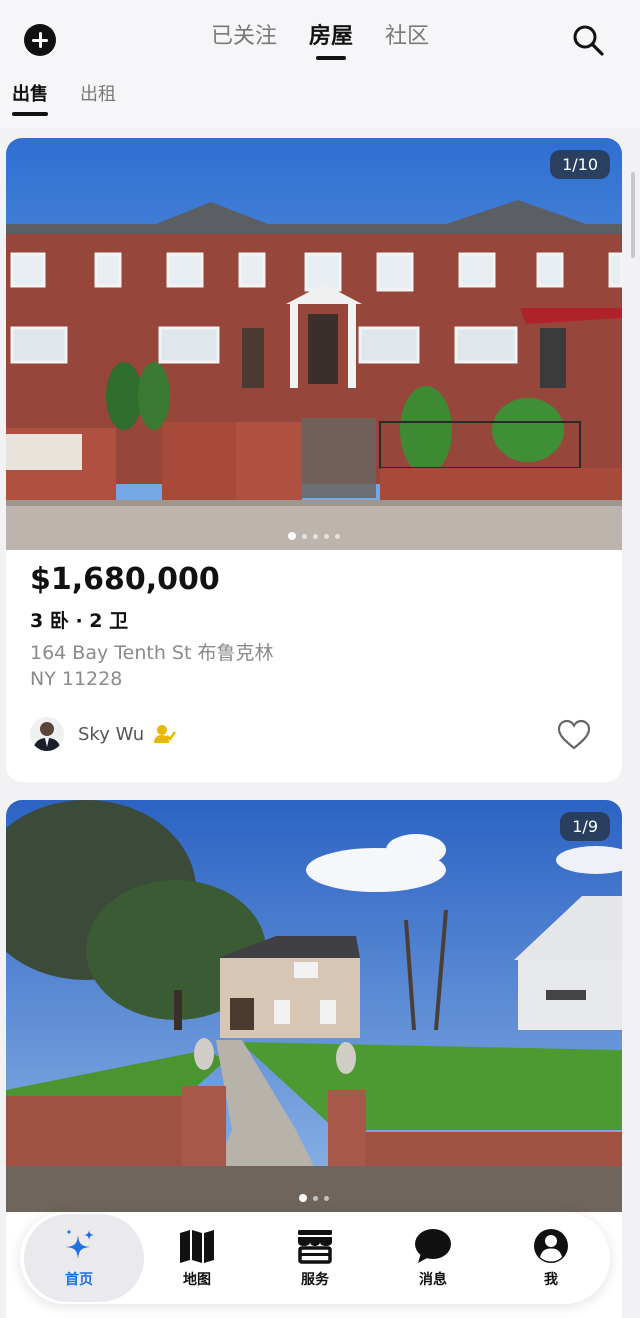  What do you see at coordinates (152, 653) in the screenshot?
I see `listing-address: 164 Bay Tenth St 布鲁克林` at bounding box center [152, 653].